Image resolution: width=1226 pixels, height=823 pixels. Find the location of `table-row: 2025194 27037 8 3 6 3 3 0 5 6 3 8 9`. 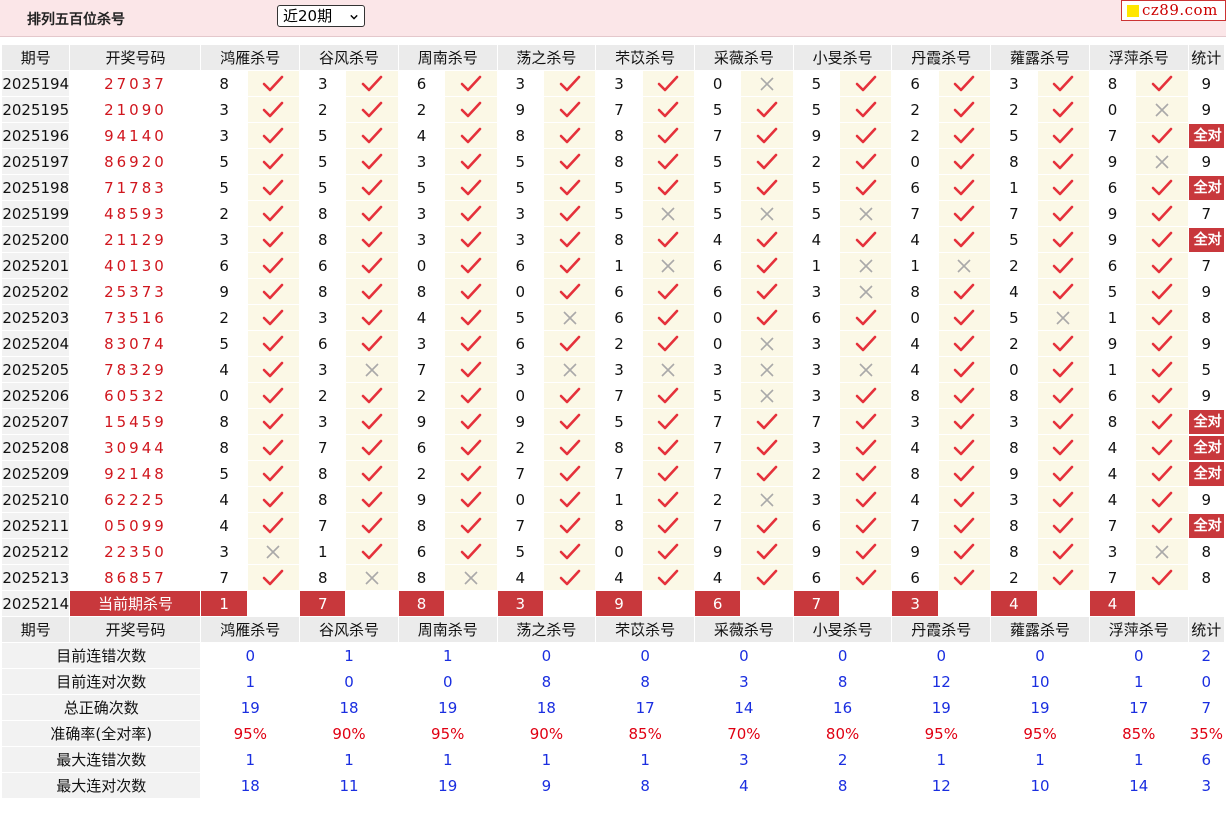

table-row: 2025194 27037 8 3 6 3 3 0 5 6 3 8 9 is located at coordinates (613, 83).